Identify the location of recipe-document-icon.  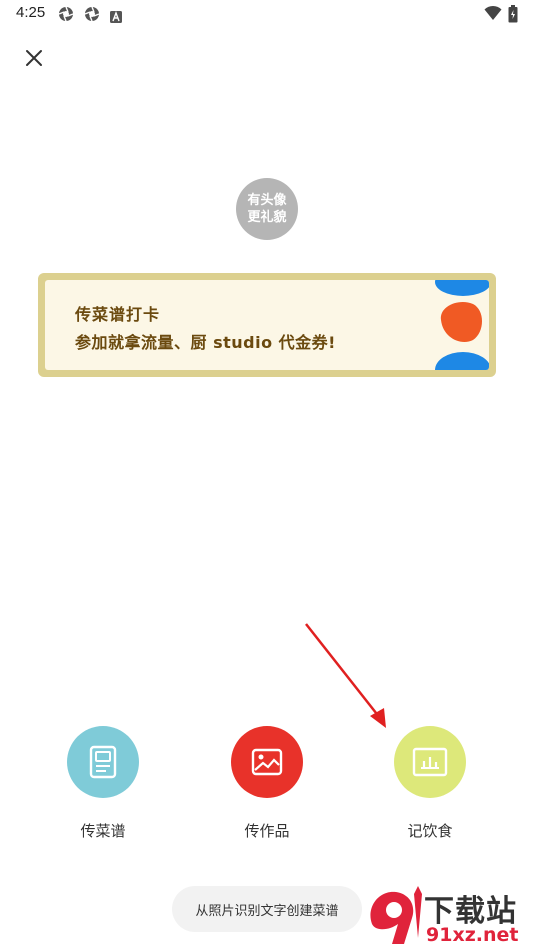
(103, 762).